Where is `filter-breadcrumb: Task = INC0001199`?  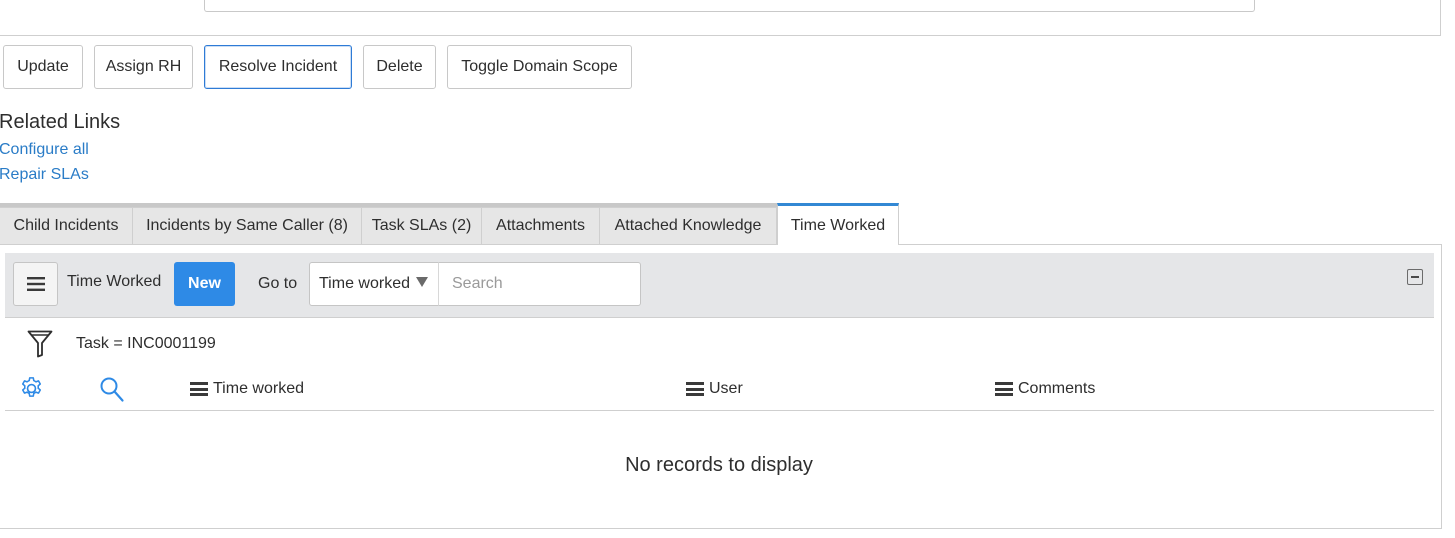
filter-breadcrumb: Task = INC0001199 is located at coordinates (146, 344).